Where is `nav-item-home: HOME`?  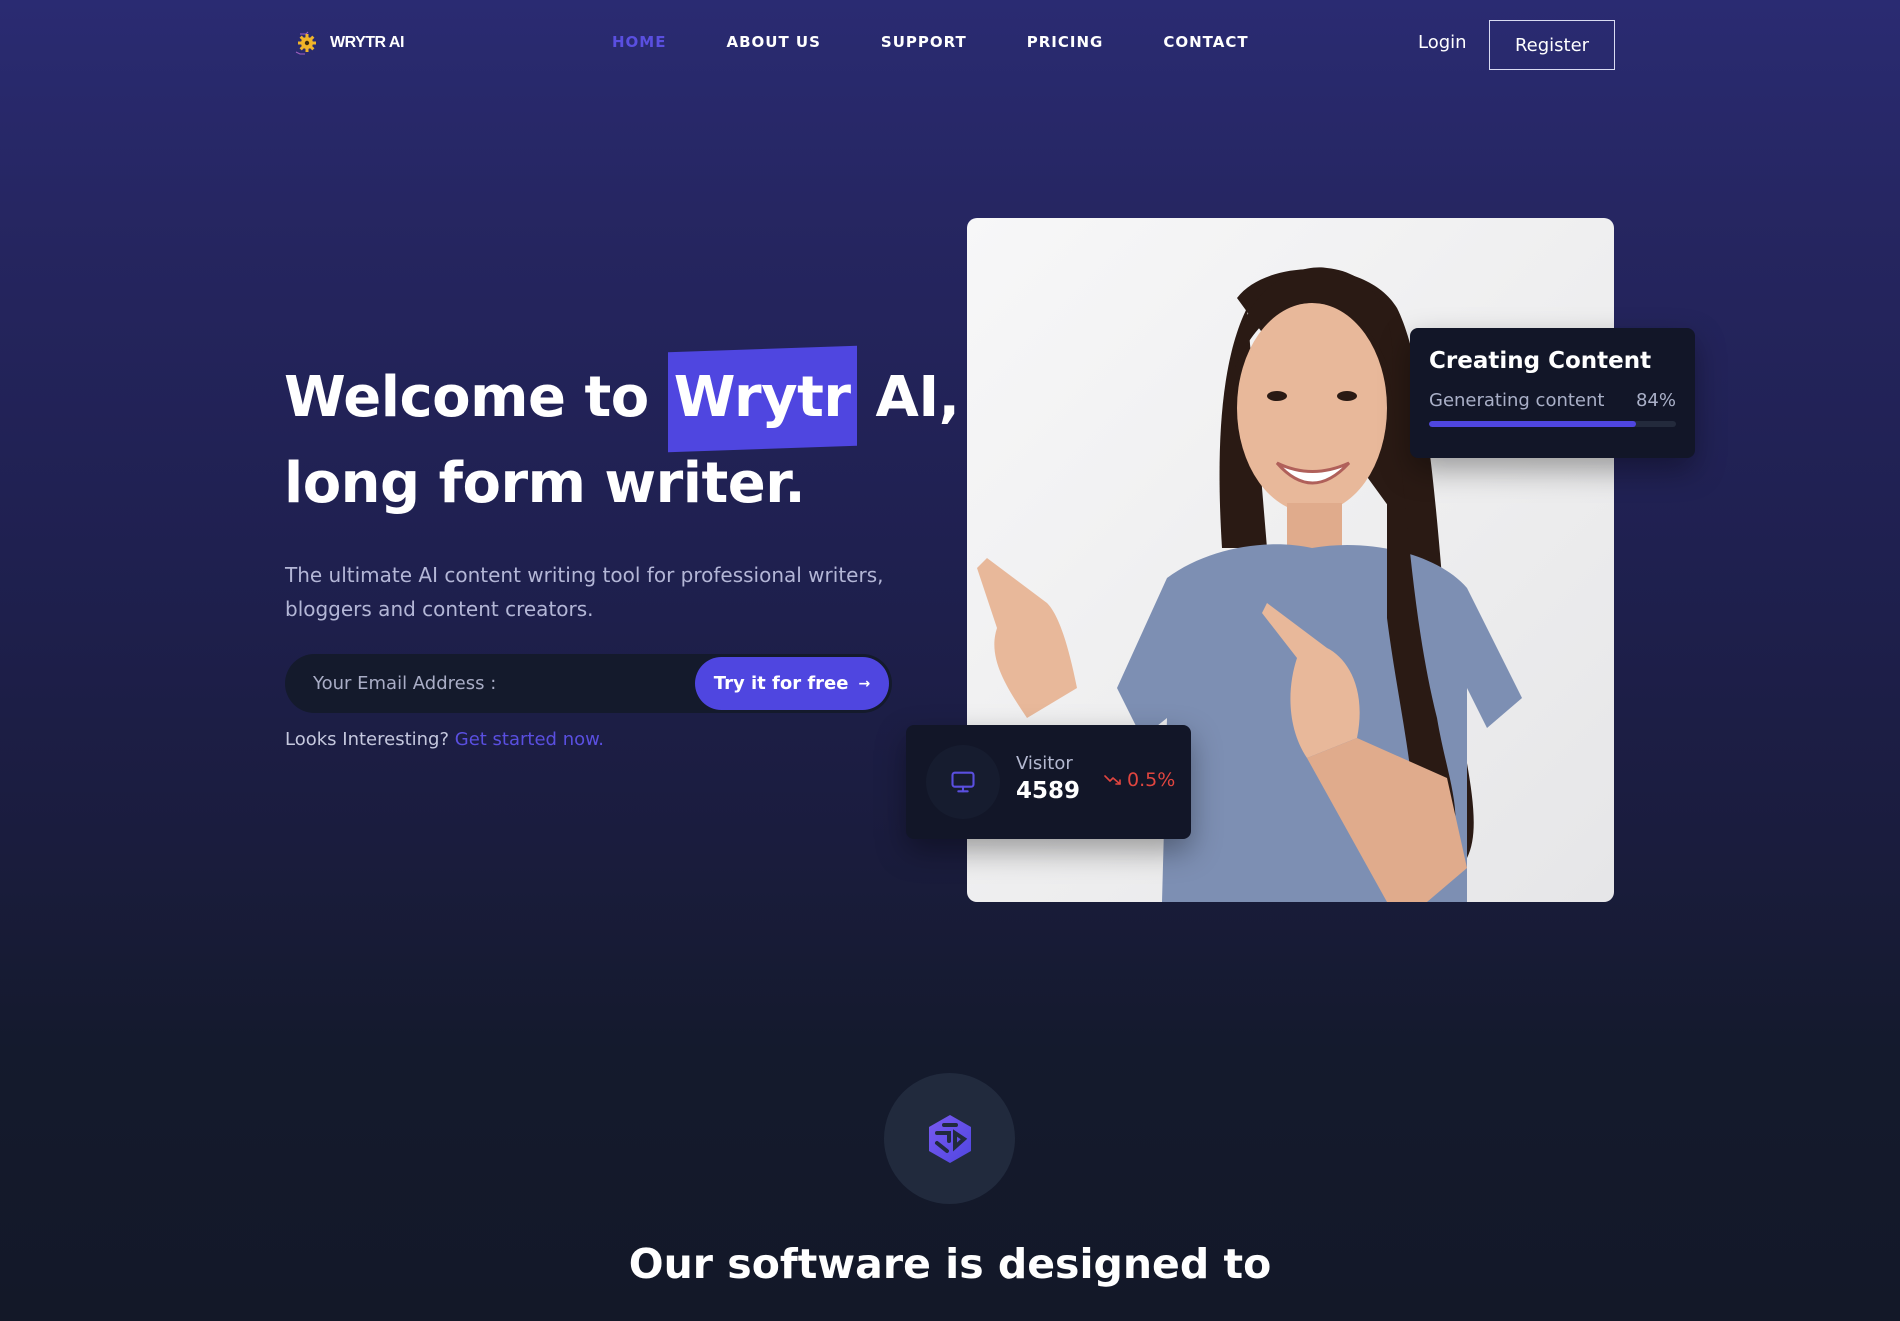 nav-item-home: HOME is located at coordinates (639, 42).